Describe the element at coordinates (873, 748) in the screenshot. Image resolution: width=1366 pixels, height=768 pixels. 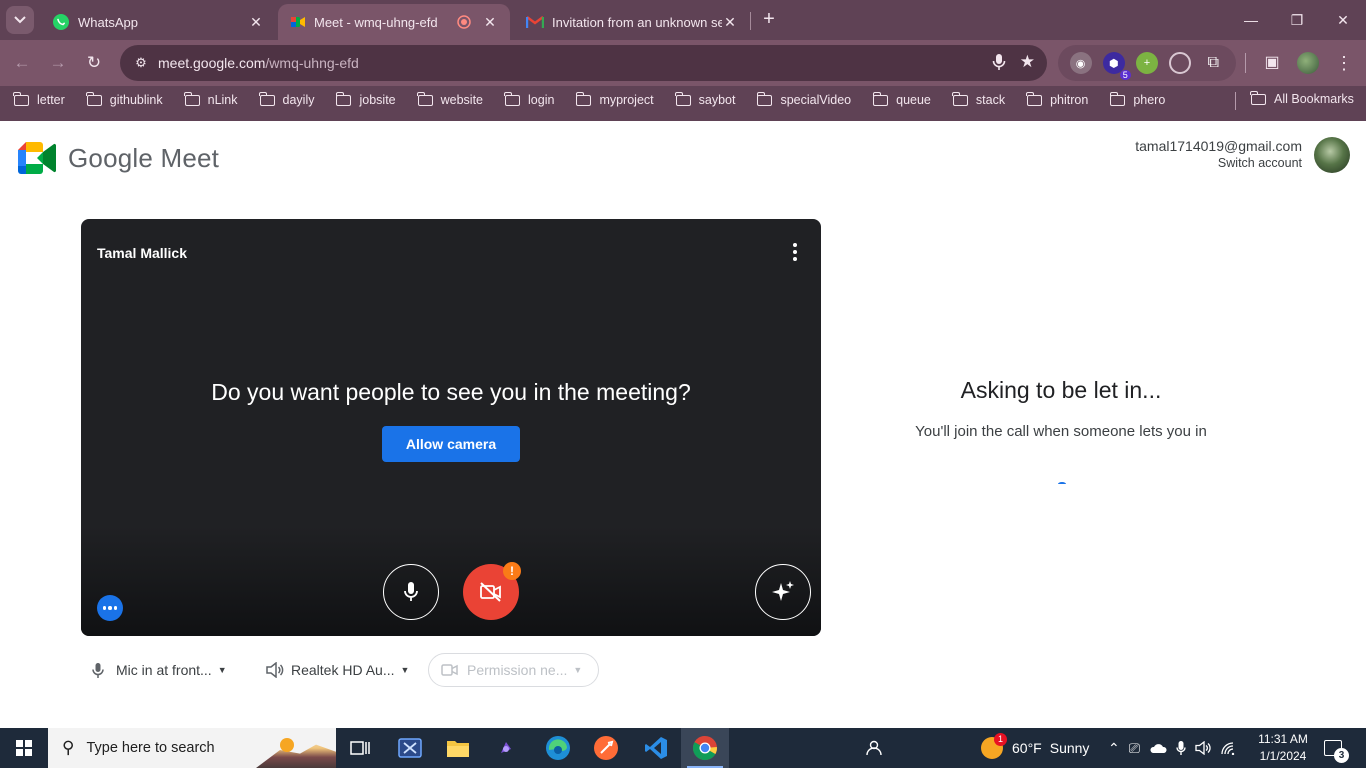
I see `people-icon` at that location.